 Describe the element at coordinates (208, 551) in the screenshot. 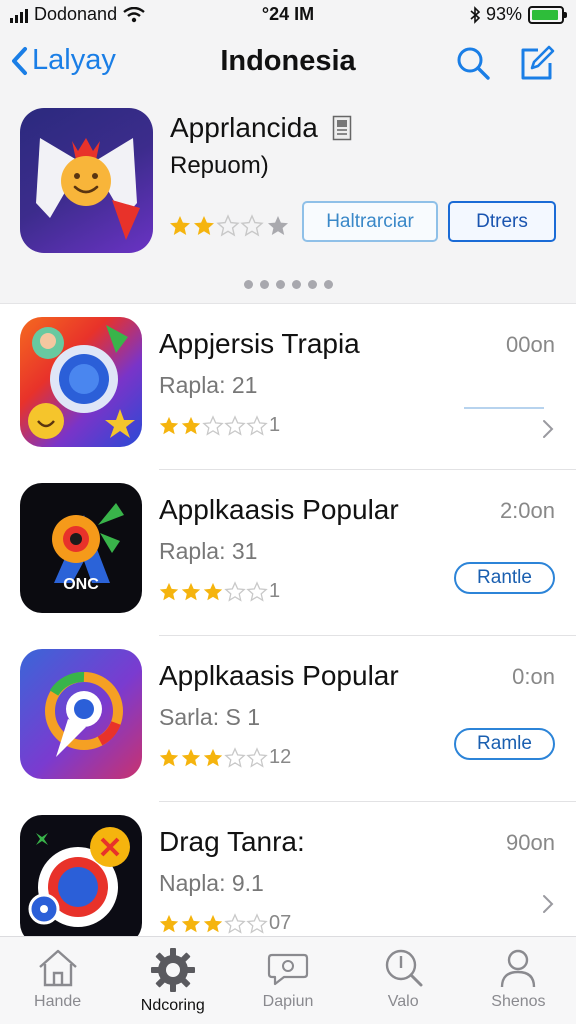

I see `app-category: Rapla: 31` at that location.